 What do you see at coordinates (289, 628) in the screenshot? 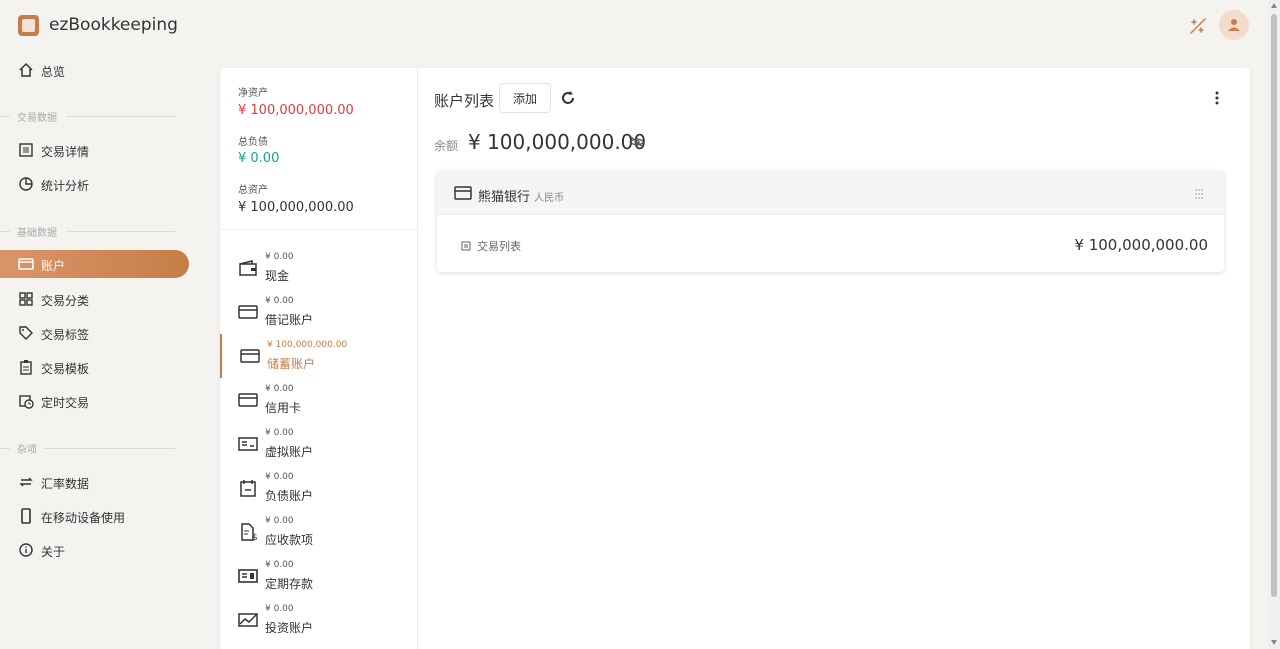
I see `account-category-name: 投资账户` at bounding box center [289, 628].